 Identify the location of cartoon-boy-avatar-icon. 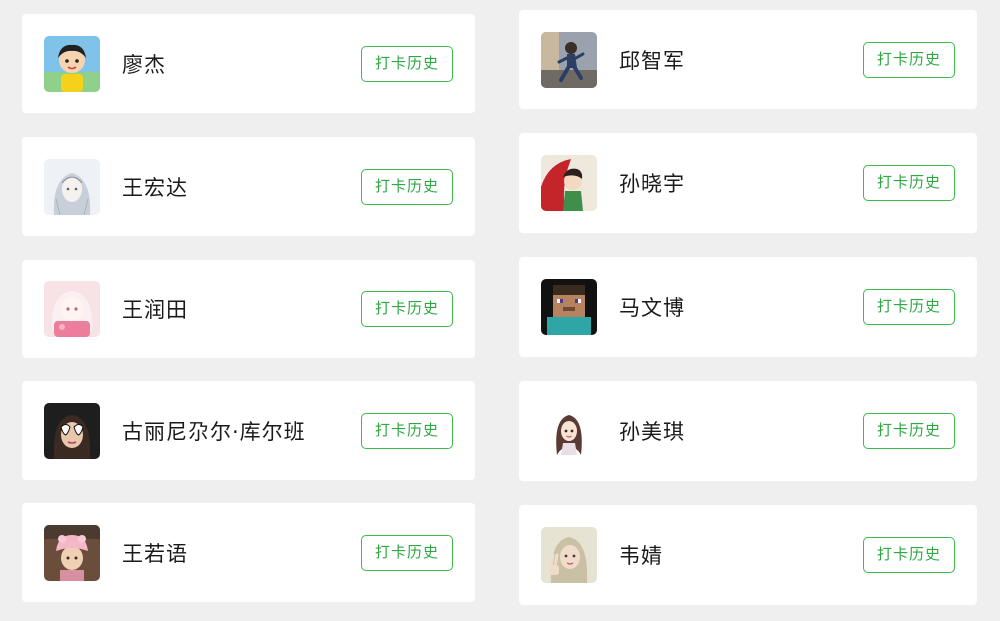
(72, 63).